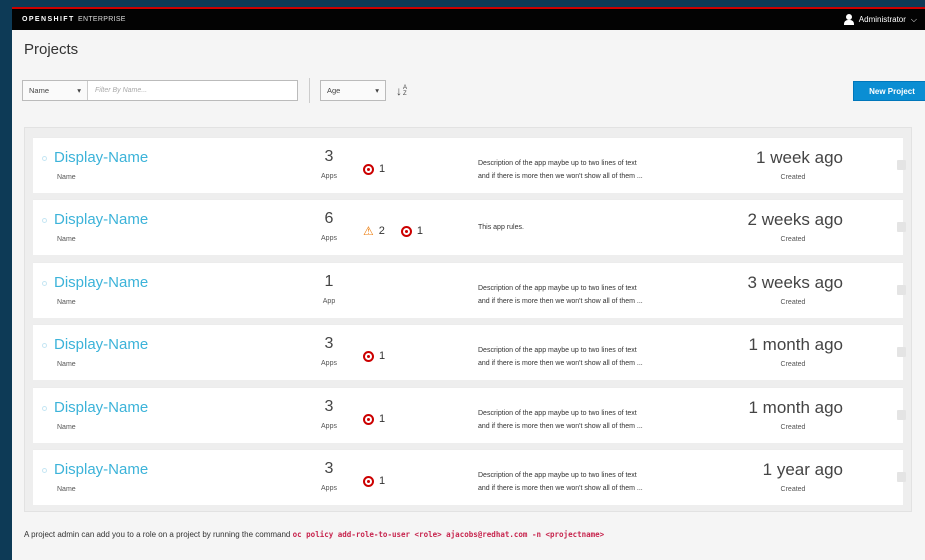 This screenshot has width=925, height=560. I want to click on status-indicators: ⚠ 2 1, so click(393, 230).